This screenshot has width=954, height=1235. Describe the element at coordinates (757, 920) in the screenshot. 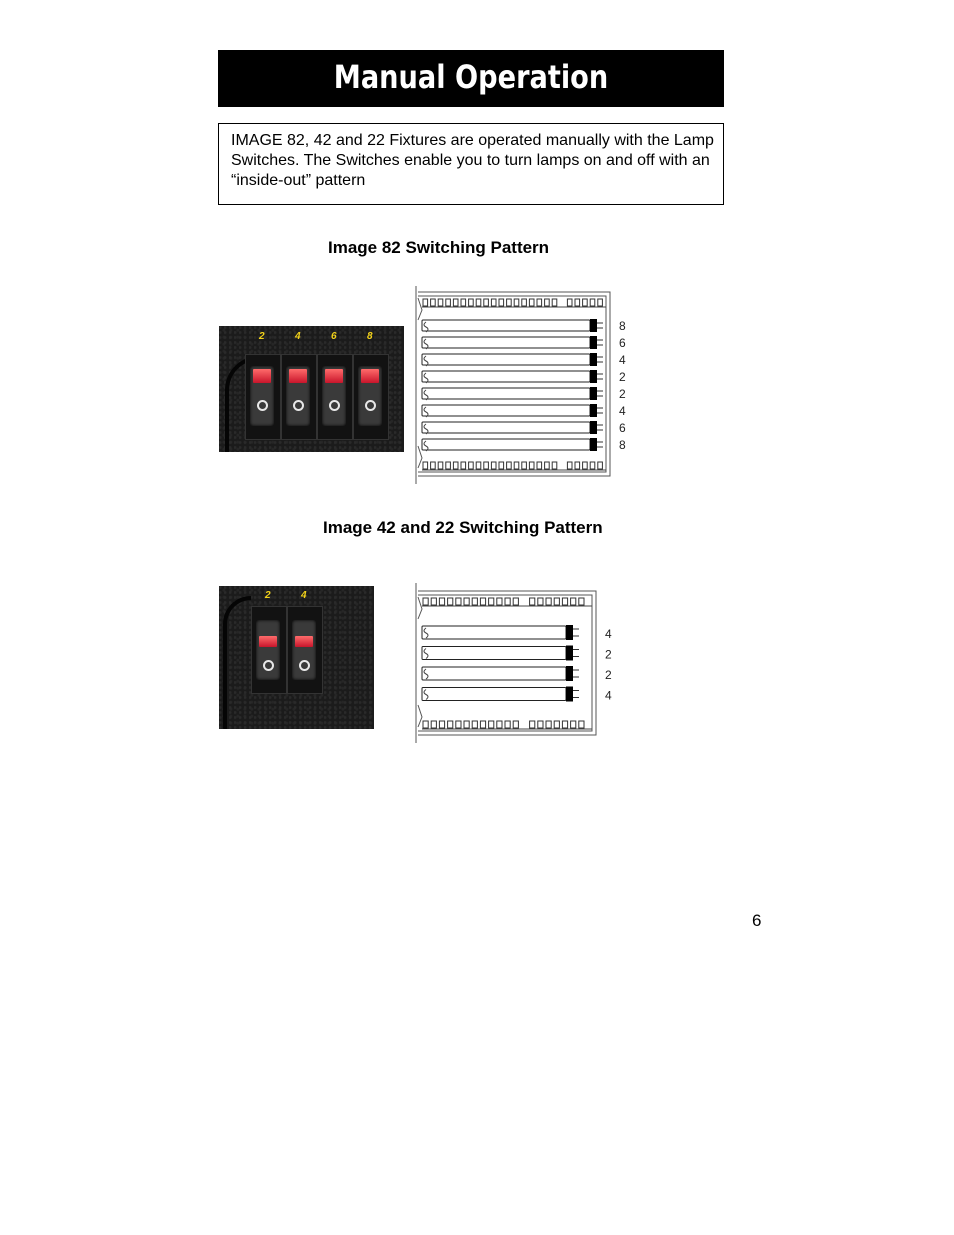

I see `page-number: 6` at that location.